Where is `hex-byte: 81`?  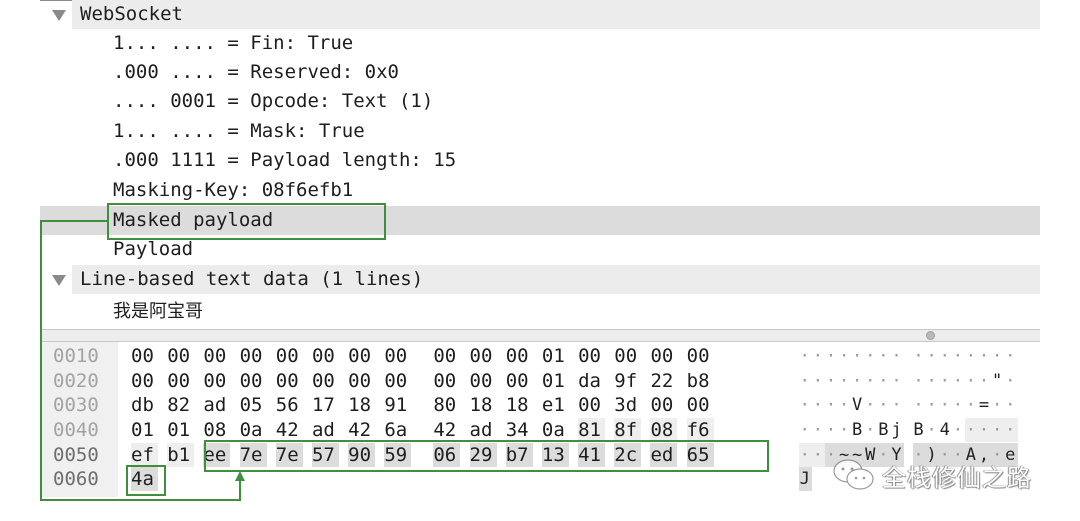 hex-byte: 81 is located at coordinates (592, 430).